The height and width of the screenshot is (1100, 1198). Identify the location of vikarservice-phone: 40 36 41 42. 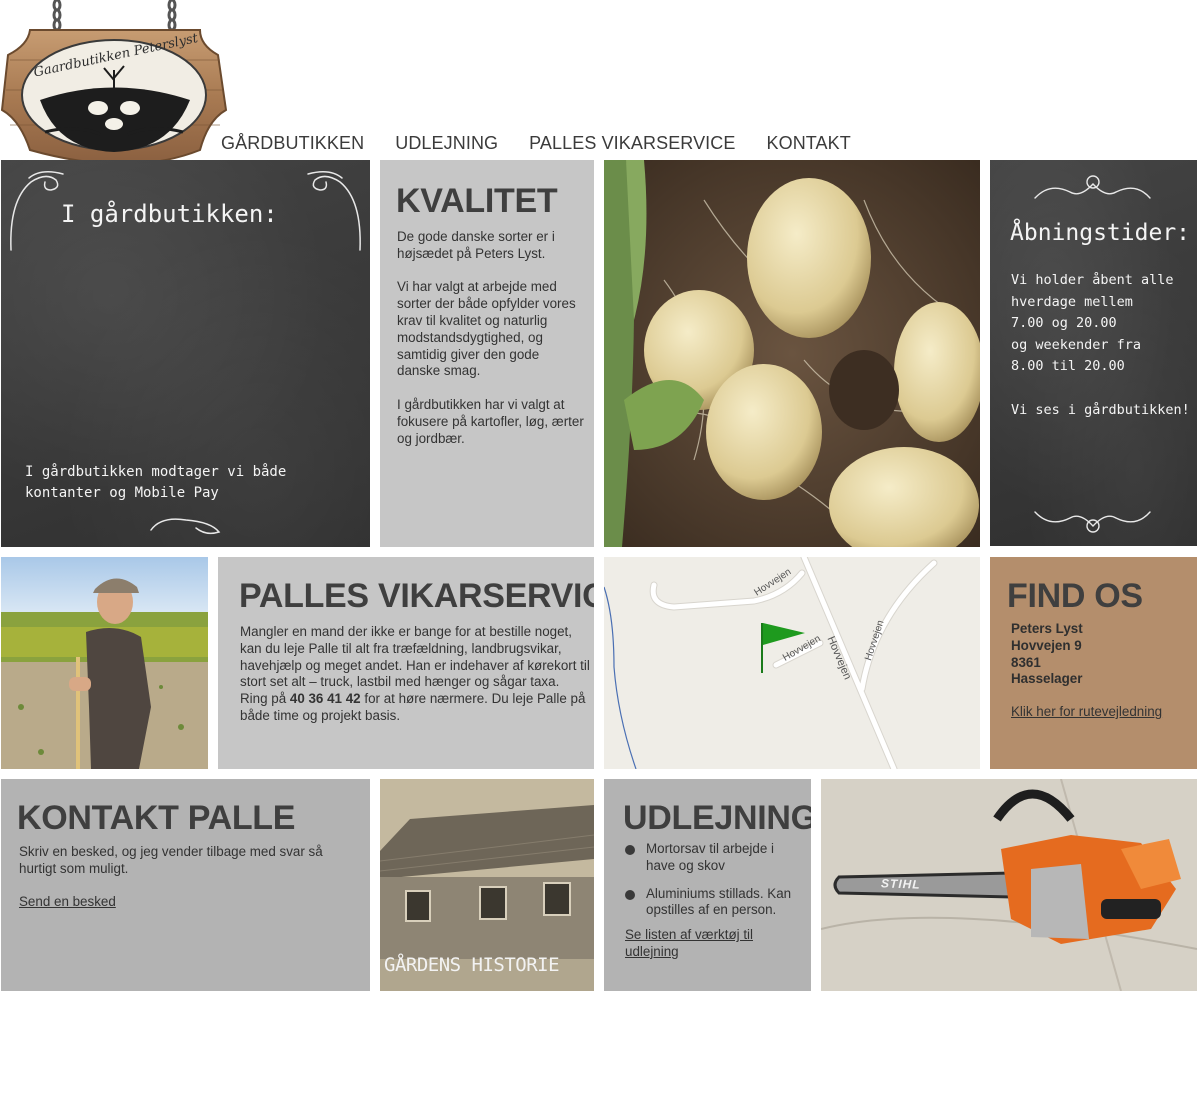
(325, 698).